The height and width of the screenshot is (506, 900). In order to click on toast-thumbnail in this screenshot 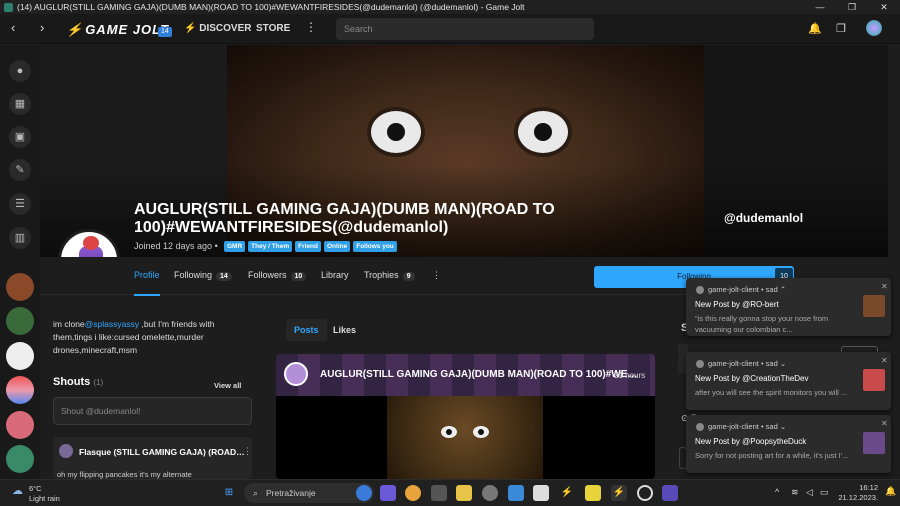, I will do `click(874, 380)`.